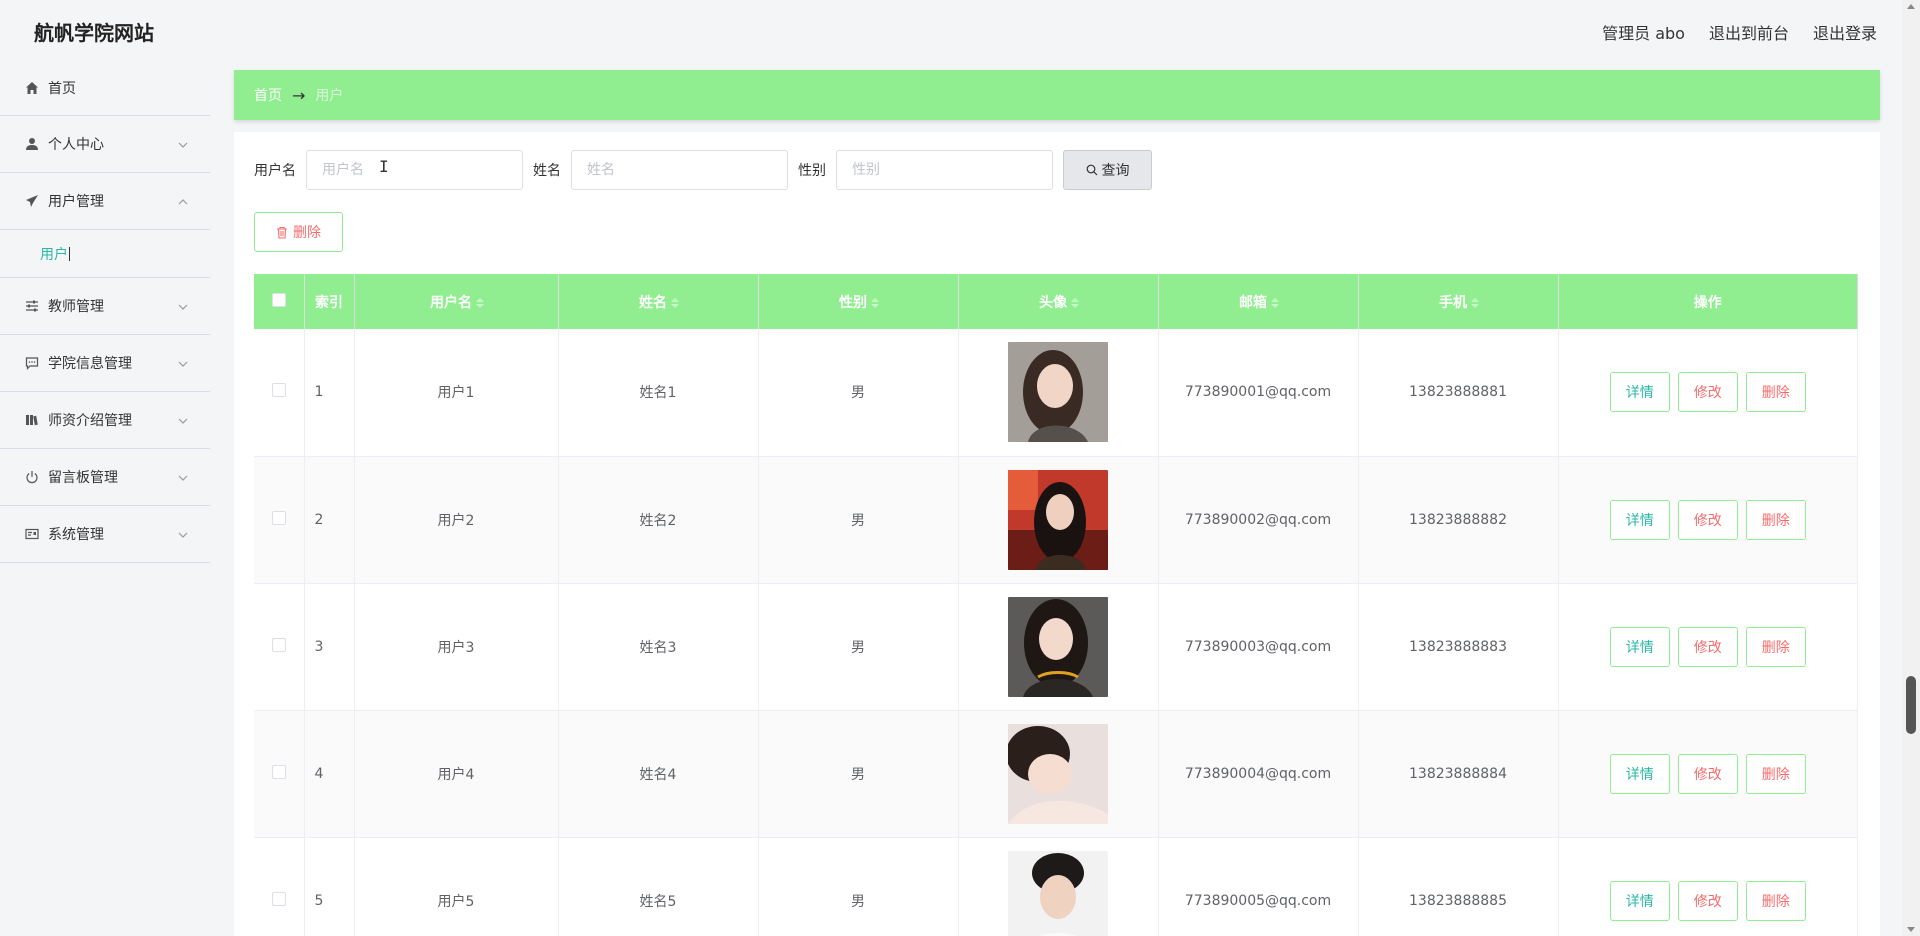 The image size is (1920, 936). Describe the element at coordinates (1258, 774) in the screenshot. I see `cell-email: 773890004@qq.com` at that location.